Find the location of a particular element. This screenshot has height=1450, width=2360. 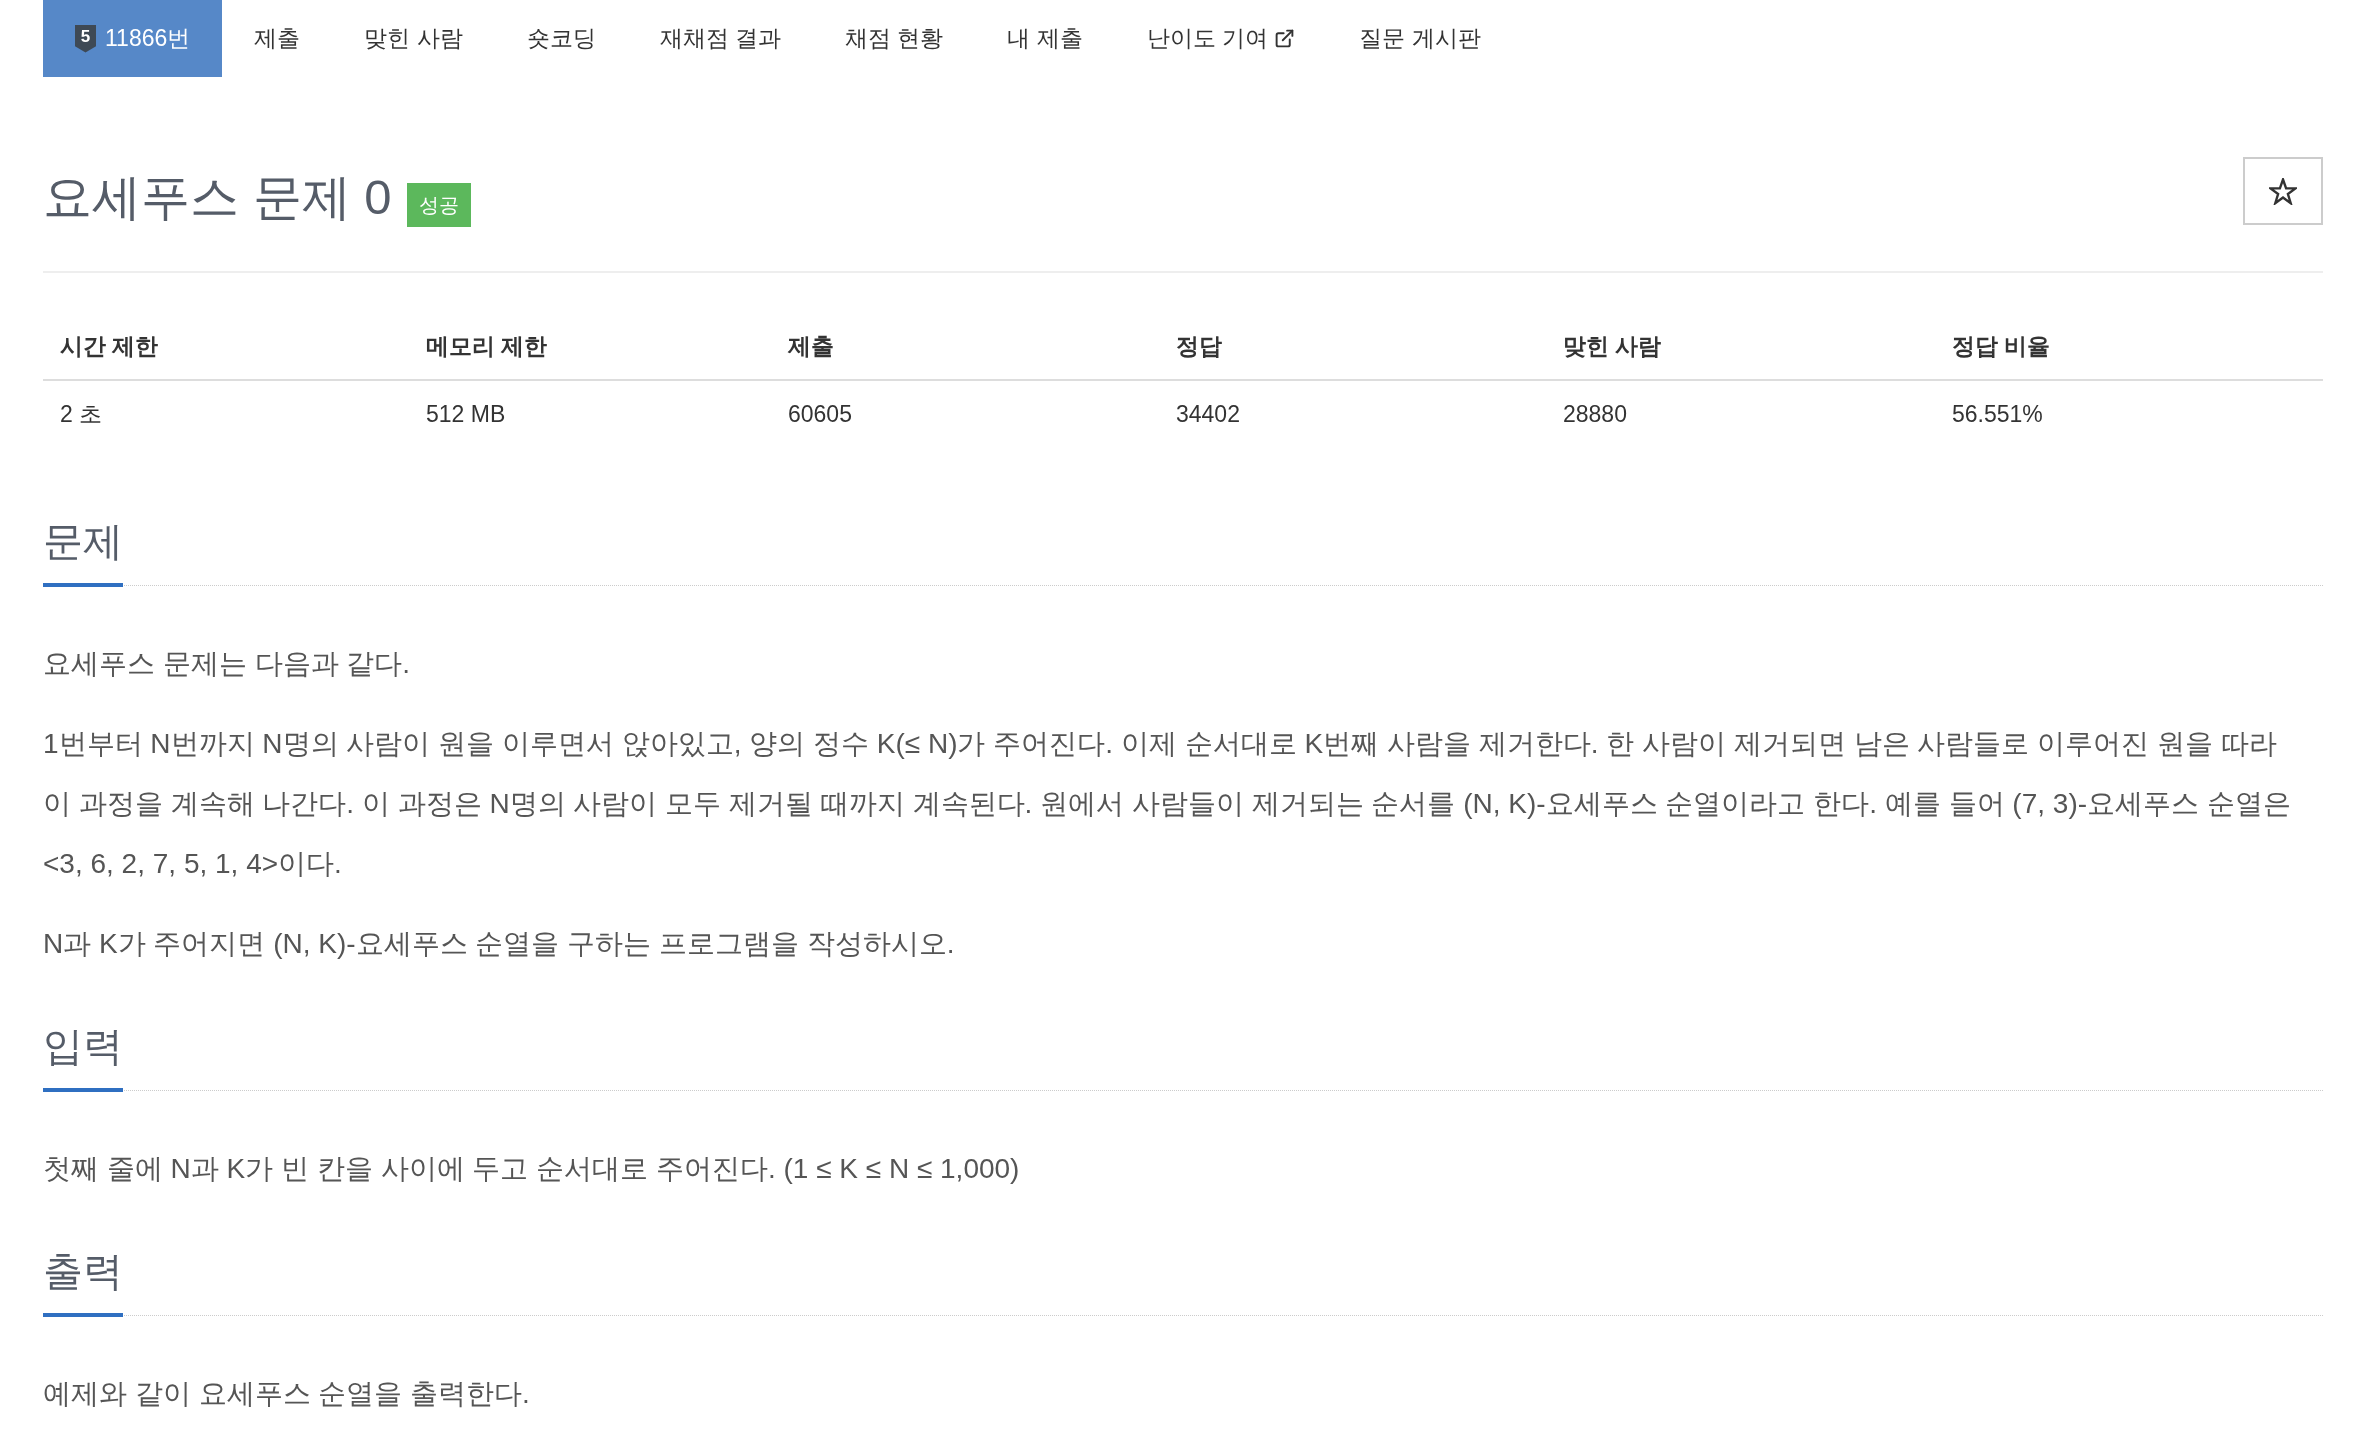

tab: 채점 현황 is located at coordinates (894, 38).